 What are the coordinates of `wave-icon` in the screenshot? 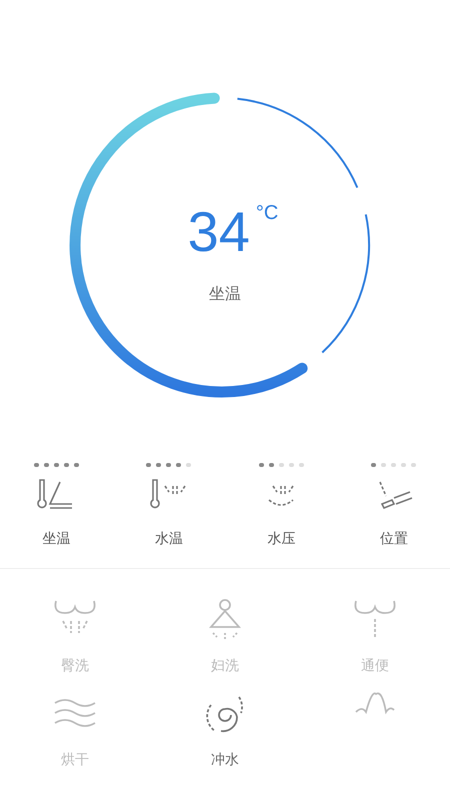 It's located at (375, 703).